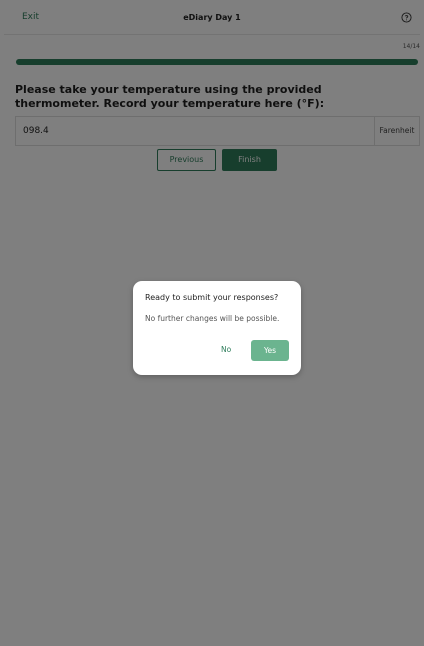  Describe the element at coordinates (212, 297) in the screenshot. I see `dialog-title: Ready to submit your responses?` at that location.